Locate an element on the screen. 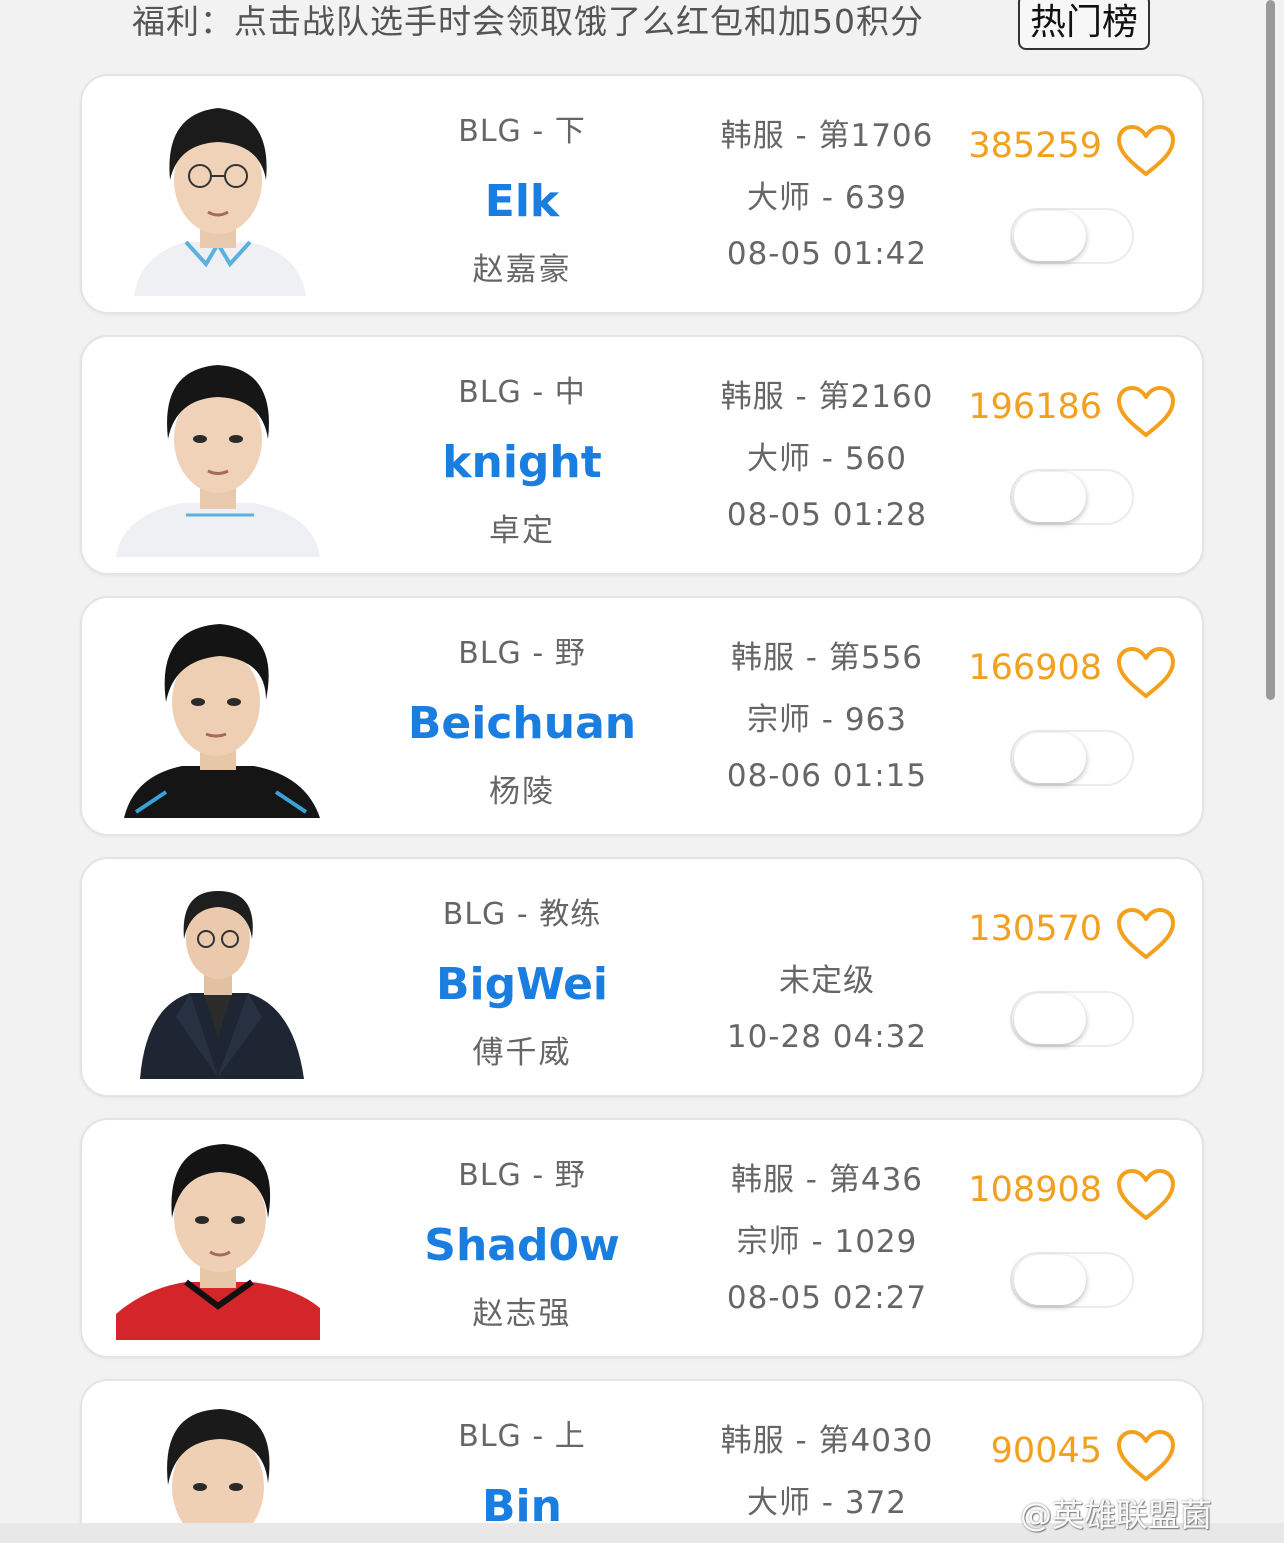  tier-points: 未定级 is located at coordinates (827, 981).